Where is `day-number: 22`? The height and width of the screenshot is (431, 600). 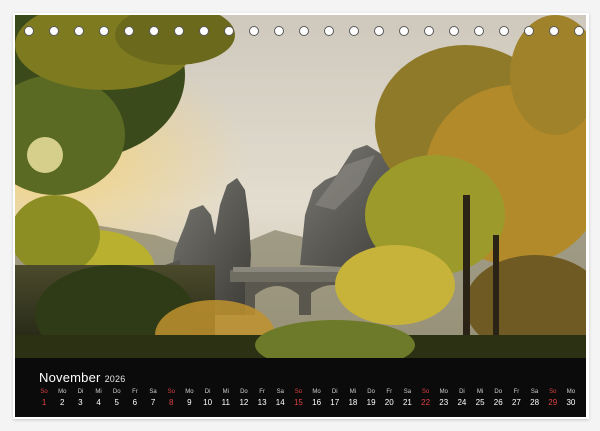
day-number: 22 is located at coordinates (426, 402).